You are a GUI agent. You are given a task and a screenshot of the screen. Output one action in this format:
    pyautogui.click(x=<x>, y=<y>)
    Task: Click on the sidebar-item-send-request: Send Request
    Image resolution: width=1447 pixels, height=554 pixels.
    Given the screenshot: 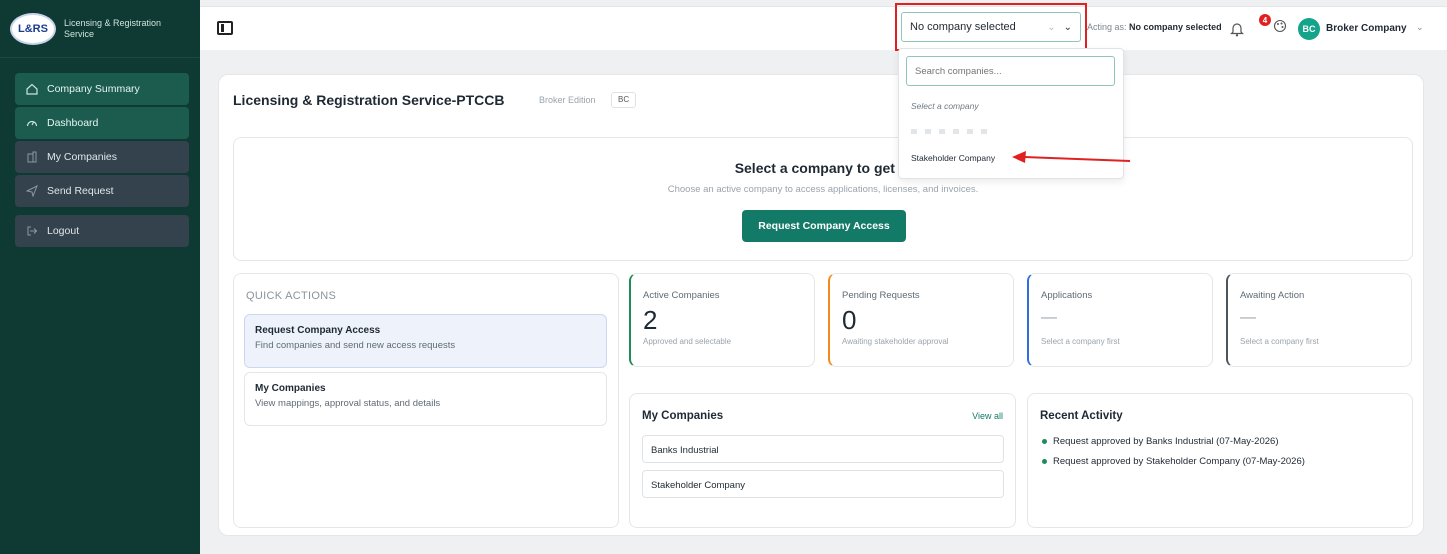 What is the action you would take?
    pyautogui.click(x=102, y=191)
    